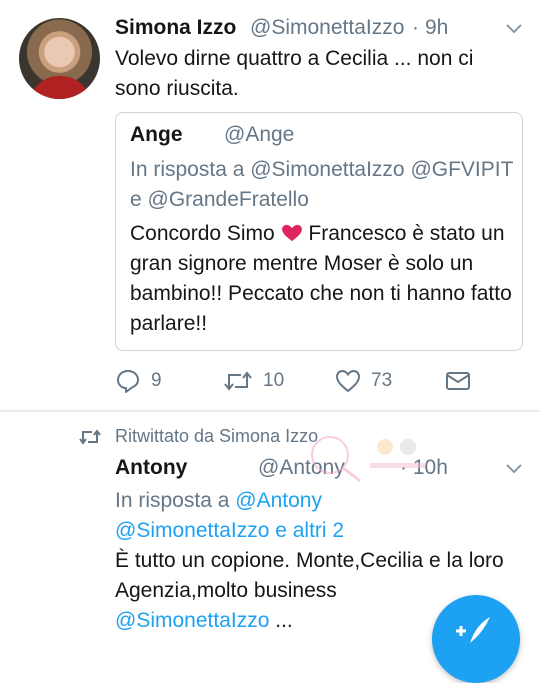  What do you see at coordinates (368, 459) in the screenshot?
I see `watermark-logo` at bounding box center [368, 459].